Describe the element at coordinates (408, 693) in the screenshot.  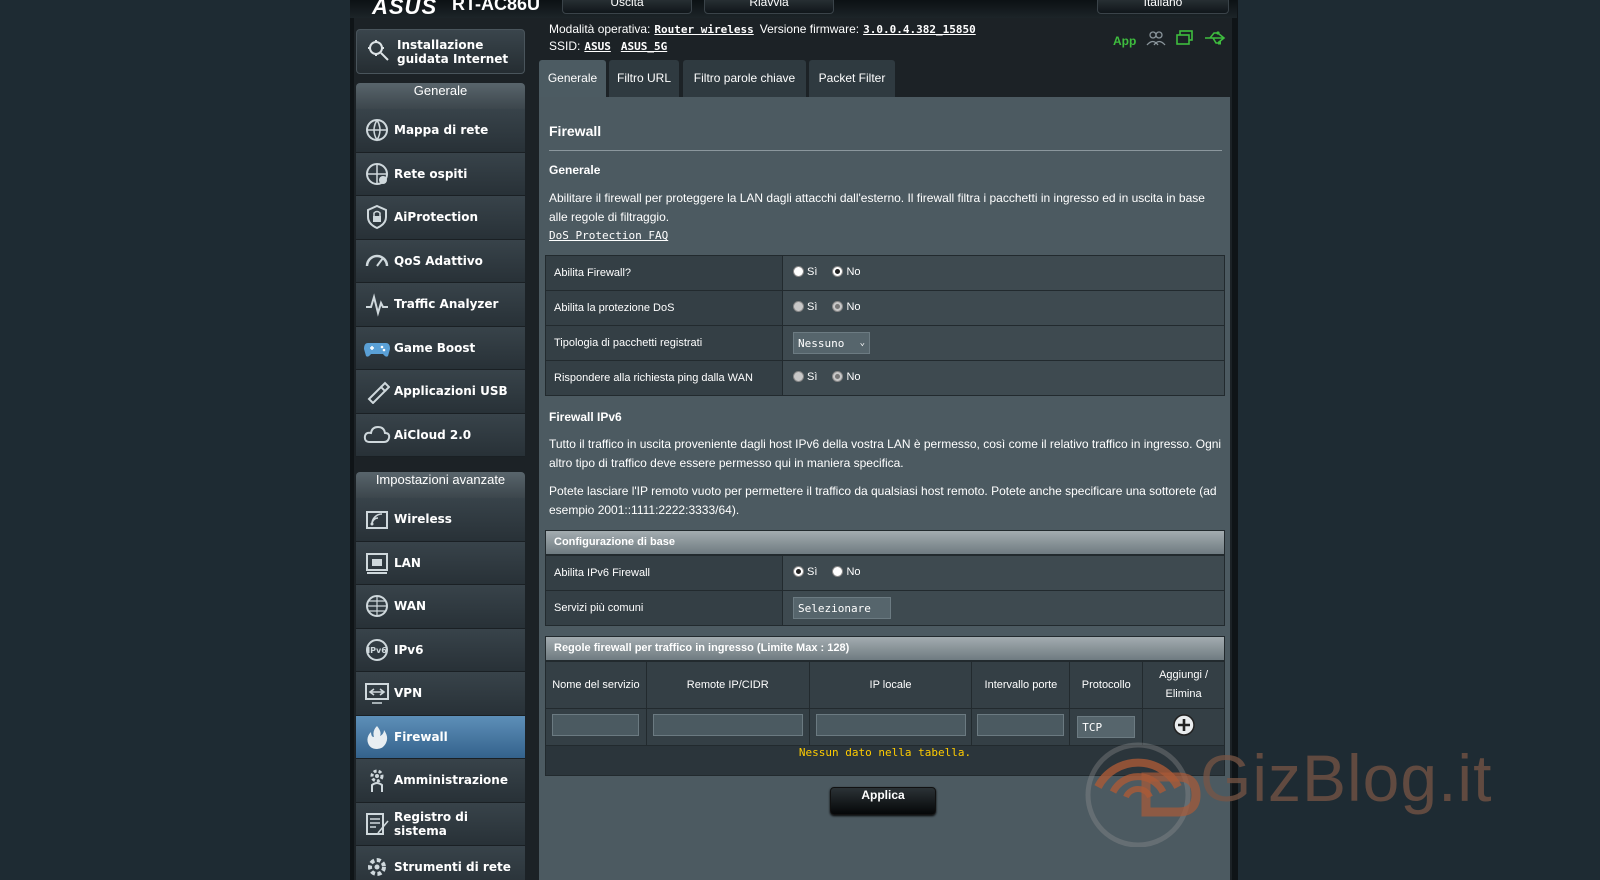
I see `sidebar-item-label: VPN` at that location.